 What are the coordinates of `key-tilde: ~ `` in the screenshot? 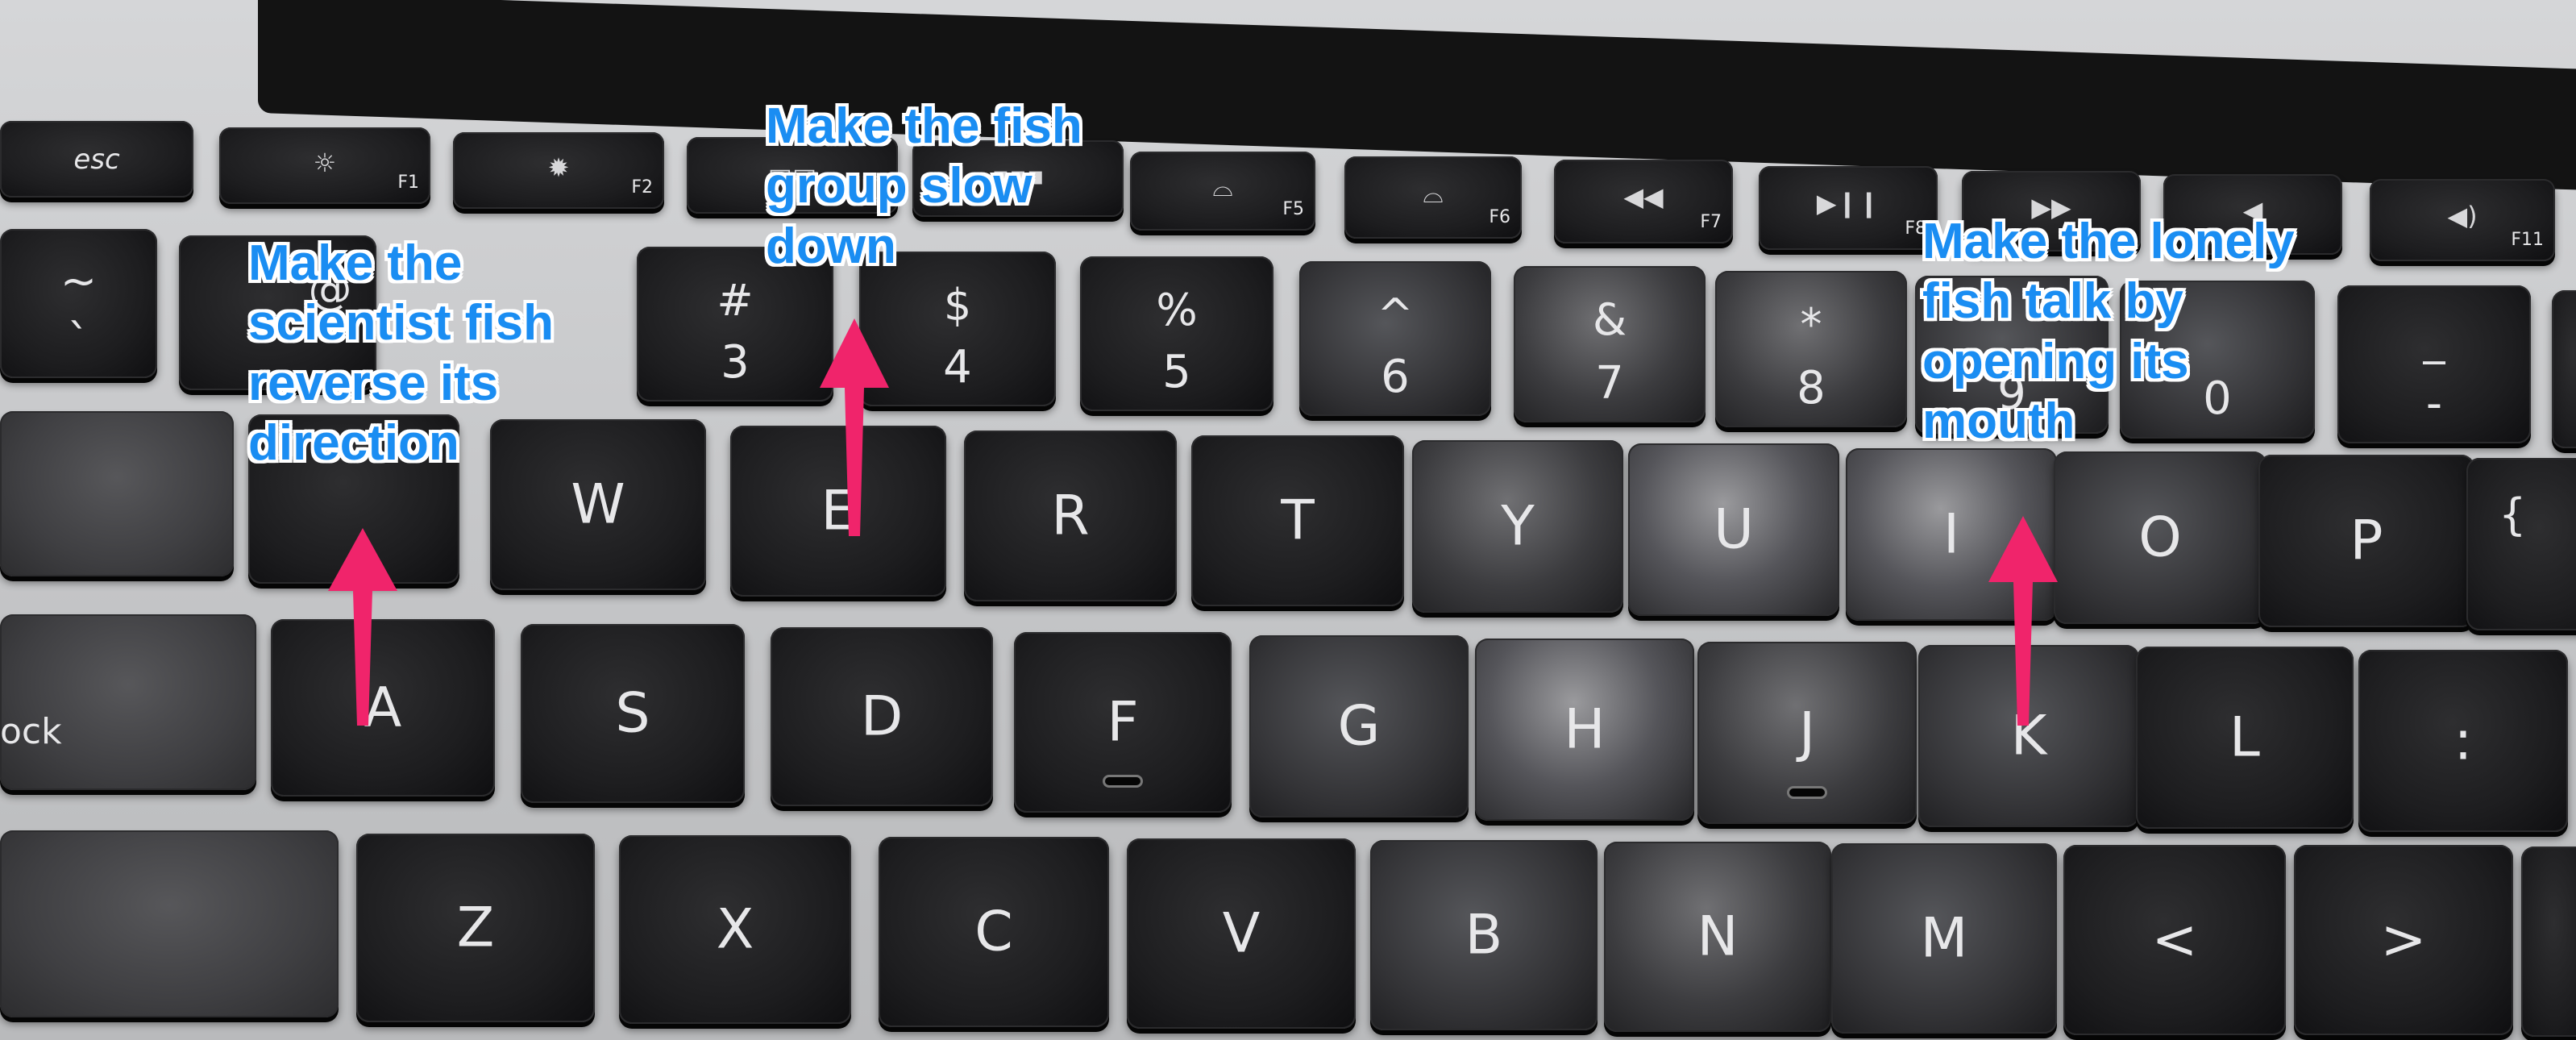 It's located at (78, 303).